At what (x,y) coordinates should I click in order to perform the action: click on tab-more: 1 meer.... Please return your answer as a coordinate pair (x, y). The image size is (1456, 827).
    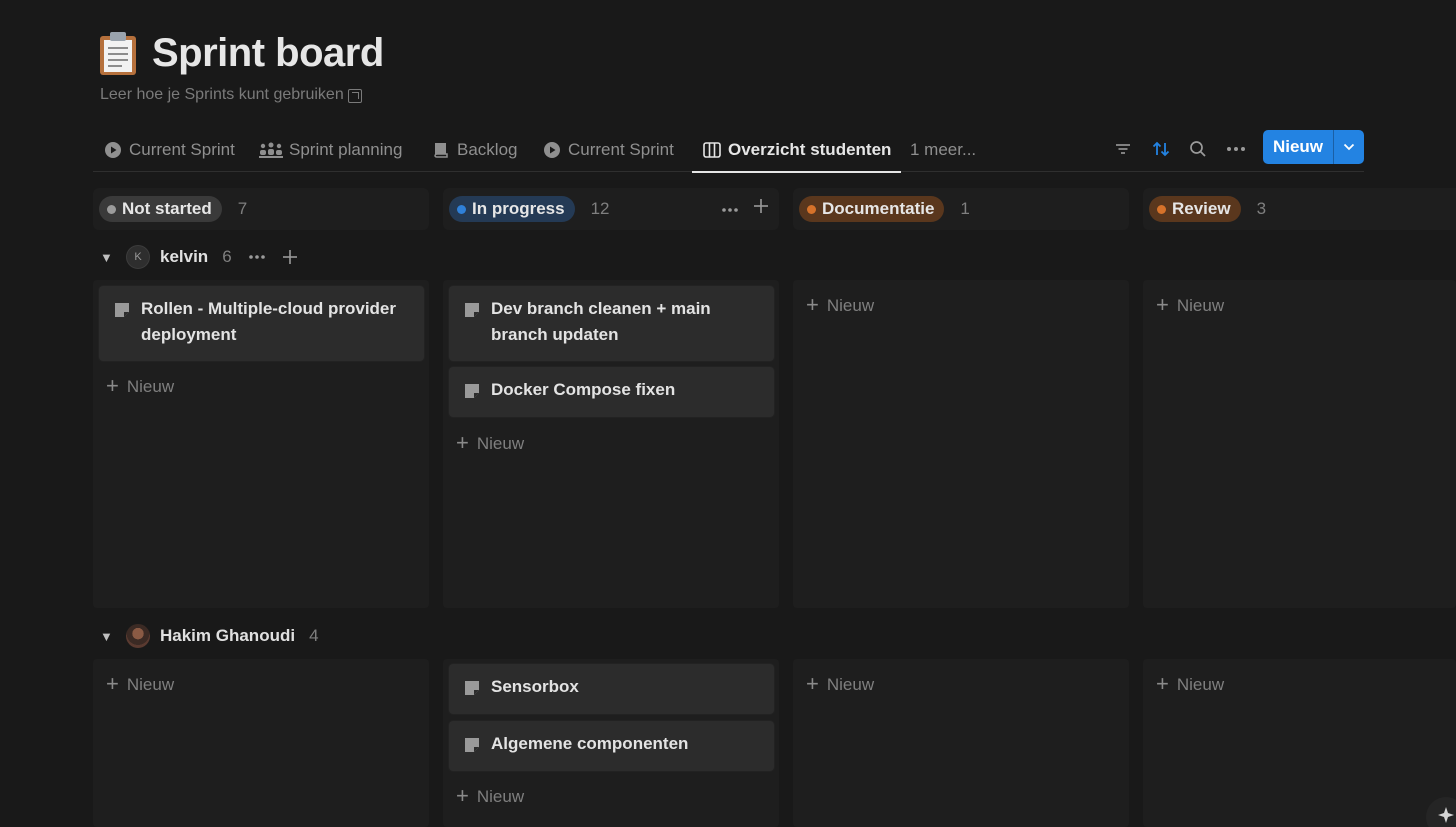
    Looking at the image, I should click on (943, 149).